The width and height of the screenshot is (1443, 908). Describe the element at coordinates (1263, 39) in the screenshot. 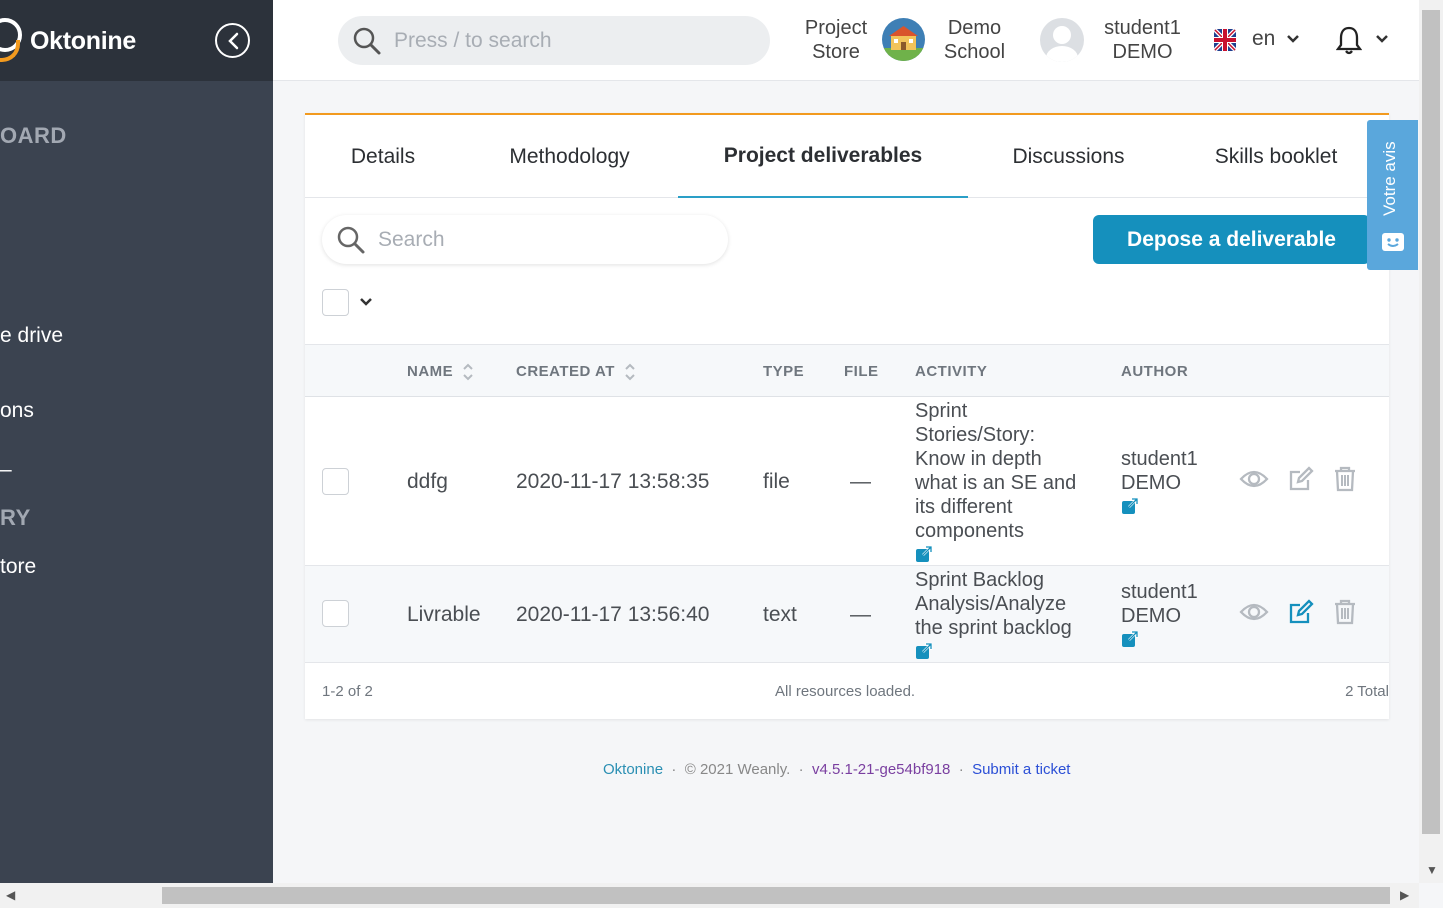

I see `language-selector: en` at that location.